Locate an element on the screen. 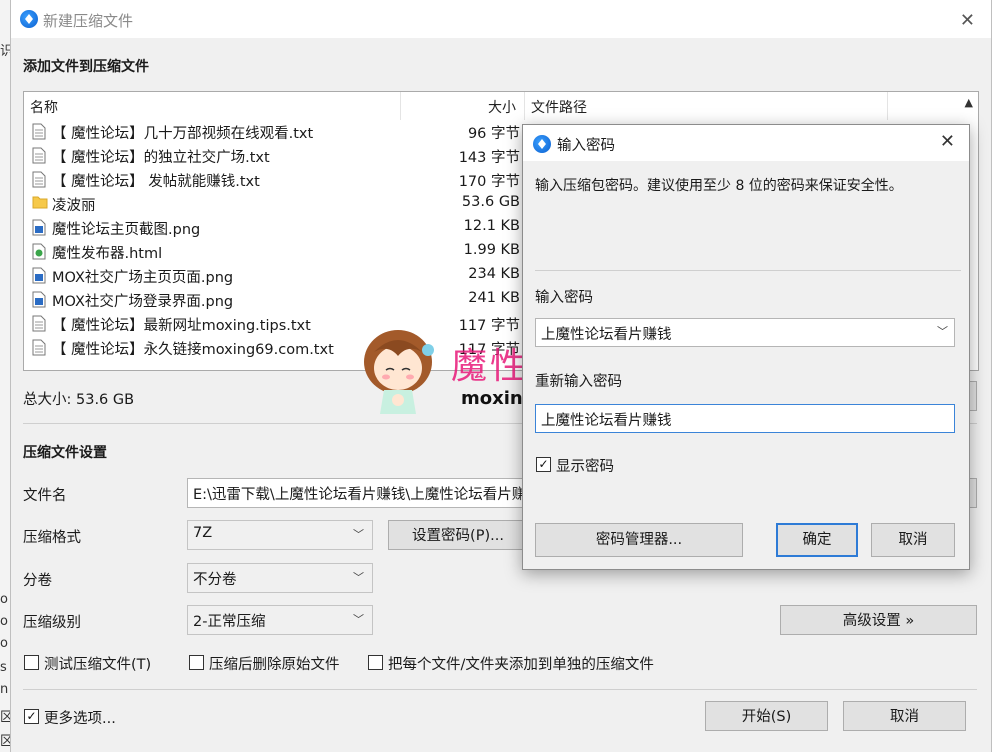  password-label: 输入密码 is located at coordinates (564, 298).